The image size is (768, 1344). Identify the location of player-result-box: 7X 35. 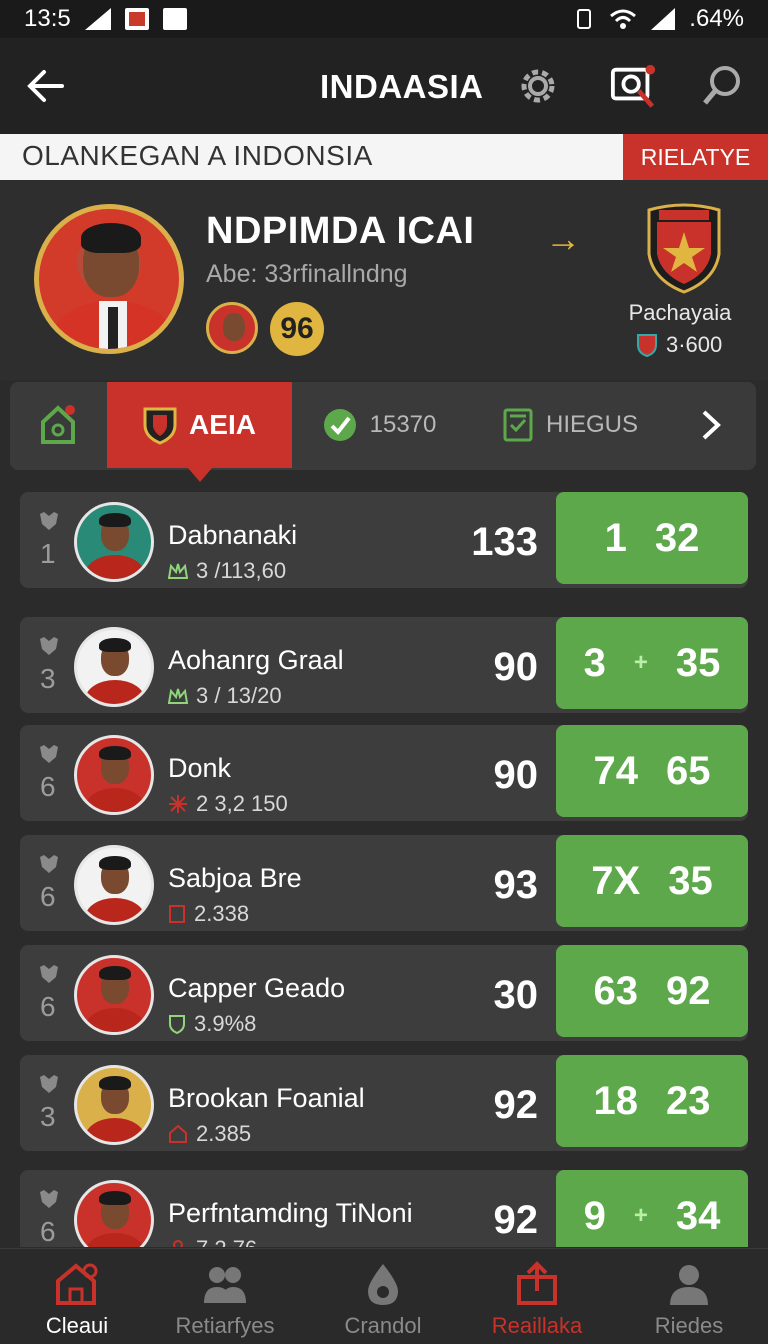
(652, 881).